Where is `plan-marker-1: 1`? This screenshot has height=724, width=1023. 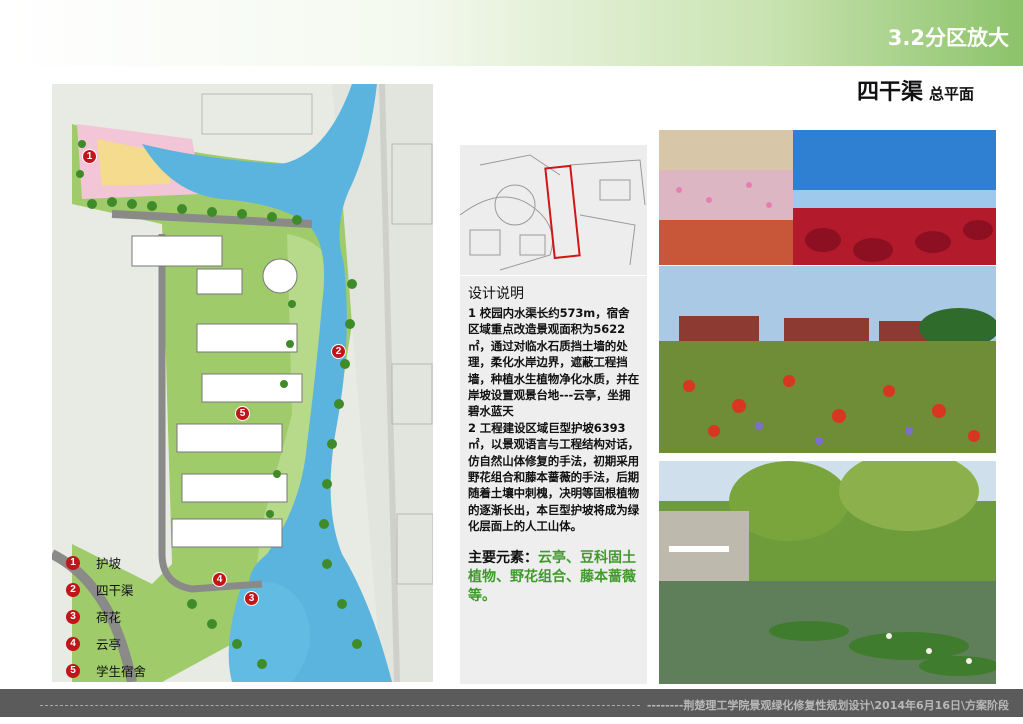
plan-marker-1: 1 is located at coordinates (89, 156).